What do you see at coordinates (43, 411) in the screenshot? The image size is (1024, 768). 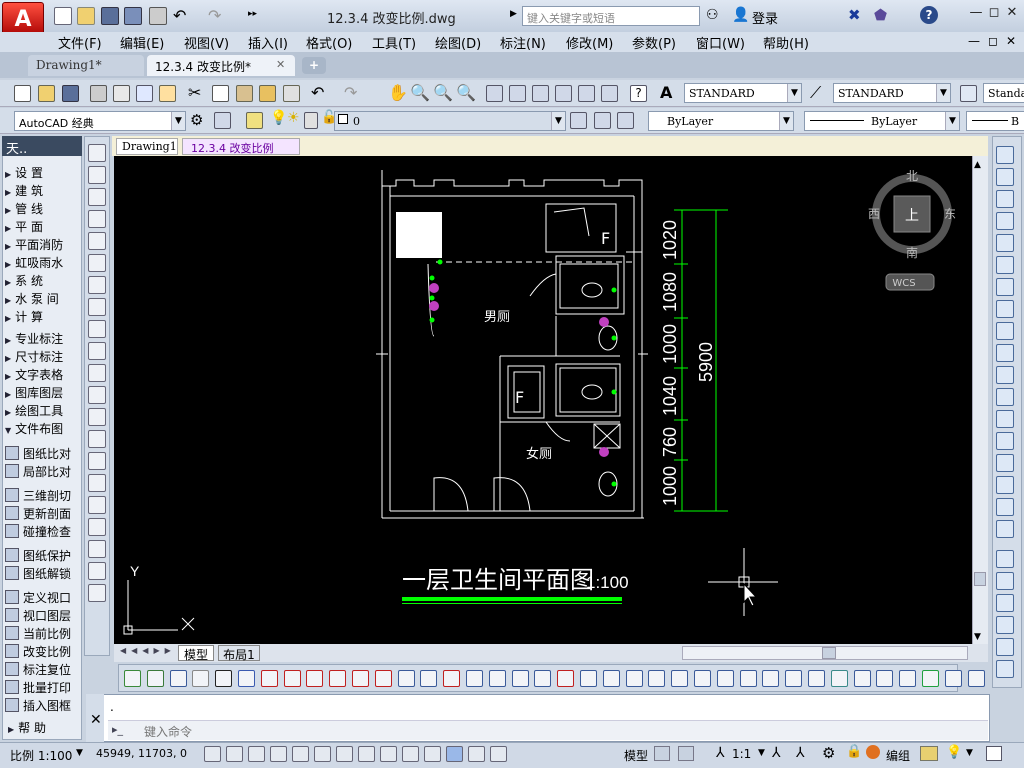 I see `panel-menu-item: ▶ 绘图工具` at bounding box center [43, 411].